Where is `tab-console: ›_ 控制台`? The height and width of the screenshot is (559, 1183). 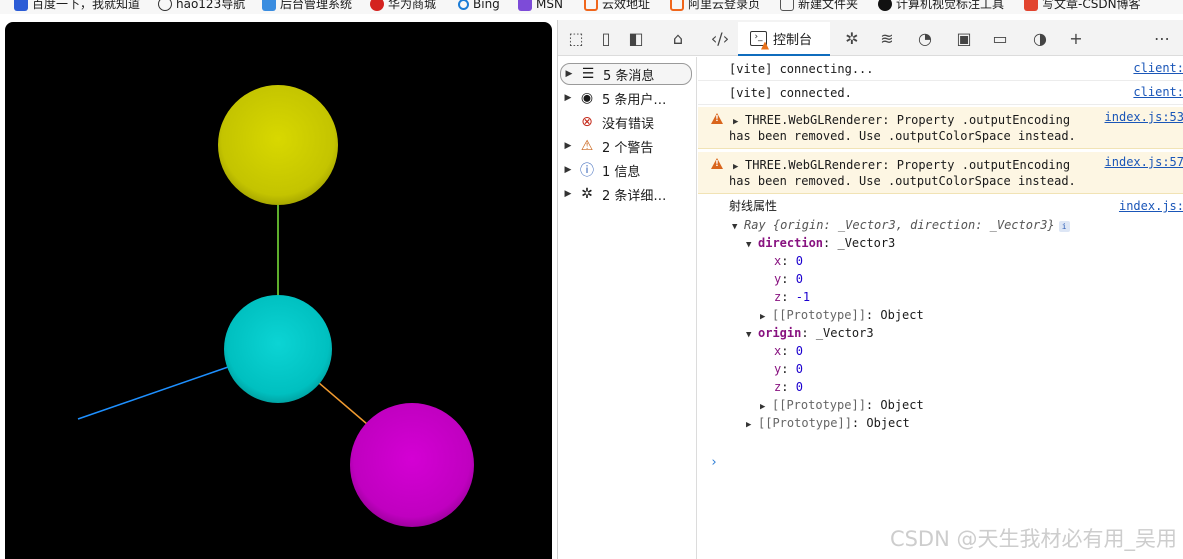 tab-console: ›_ 控制台 is located at coordinates (784, 39).